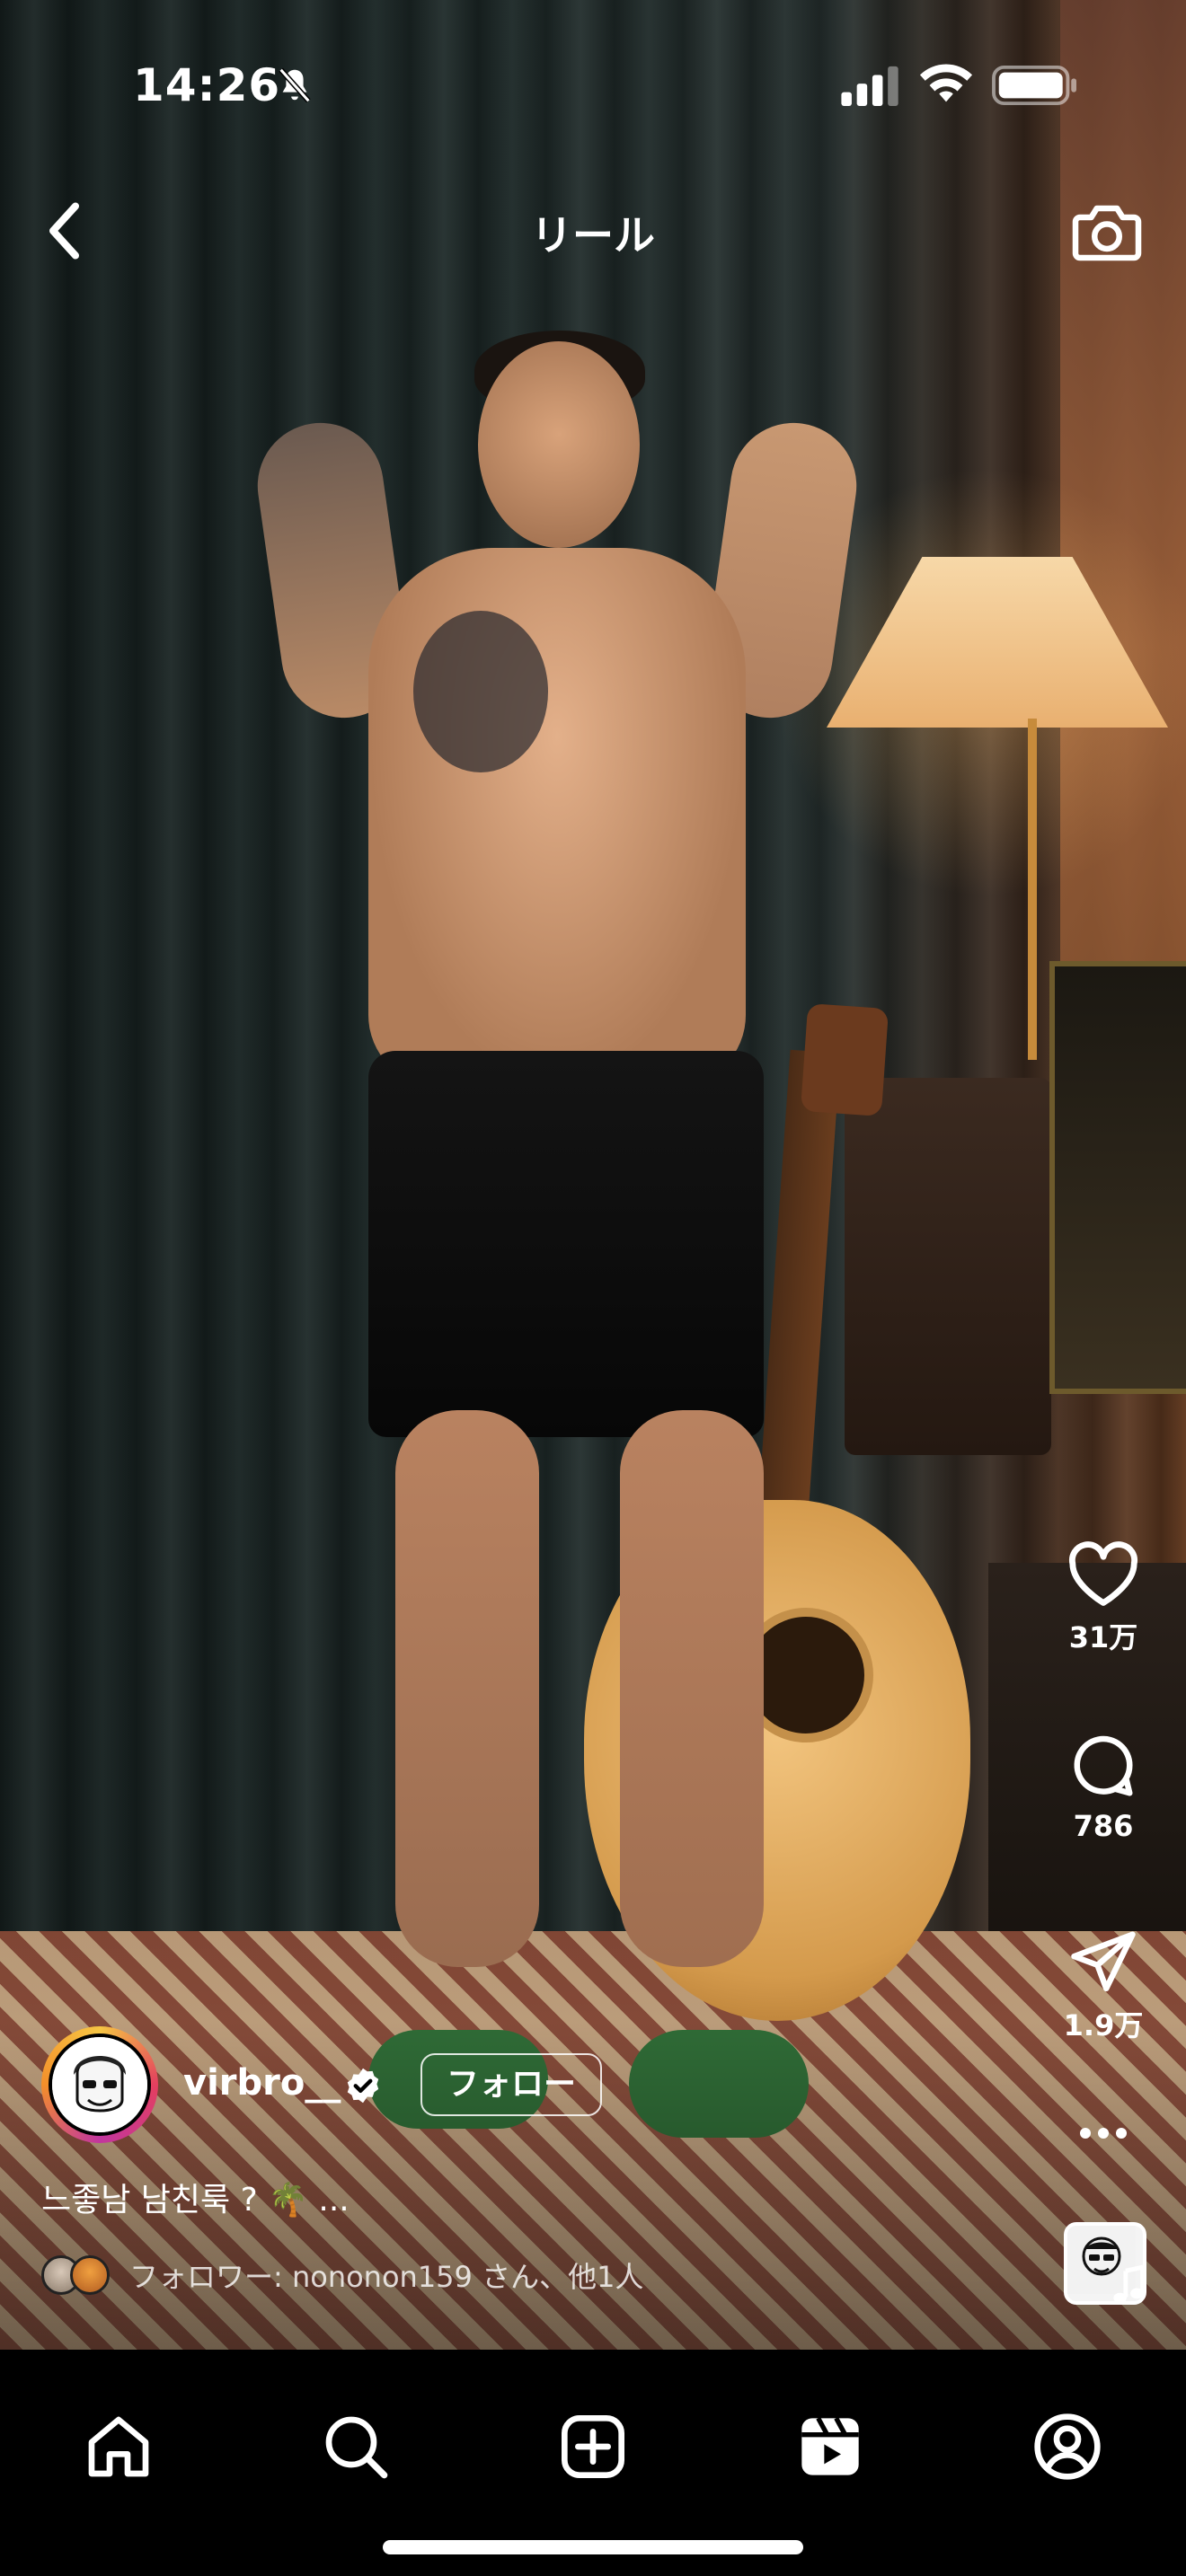 The image size is (1186, 2576). What do you see at coordinates (1107, 230) in the screenshot?
I see `camera-icon` at bounding box center [1107, 230].